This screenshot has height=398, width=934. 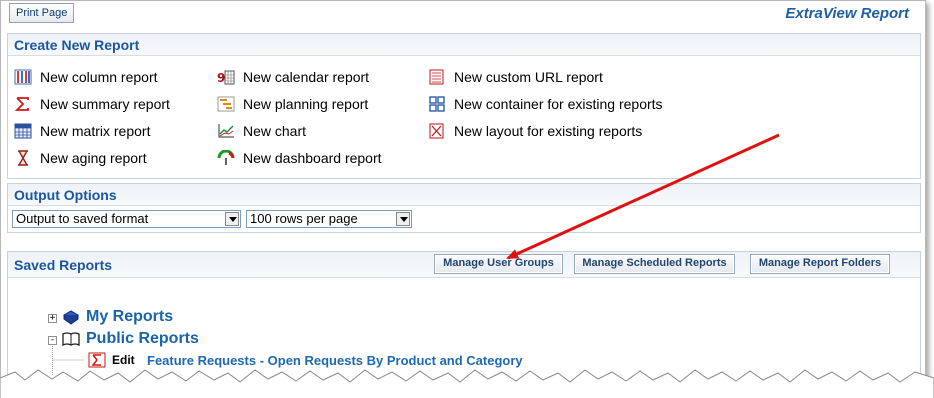 What do you see at coordinates (63, 265) in the screenshot?
I see `saved-panel-title: Saved Reports` at bounding box center [63, 265].